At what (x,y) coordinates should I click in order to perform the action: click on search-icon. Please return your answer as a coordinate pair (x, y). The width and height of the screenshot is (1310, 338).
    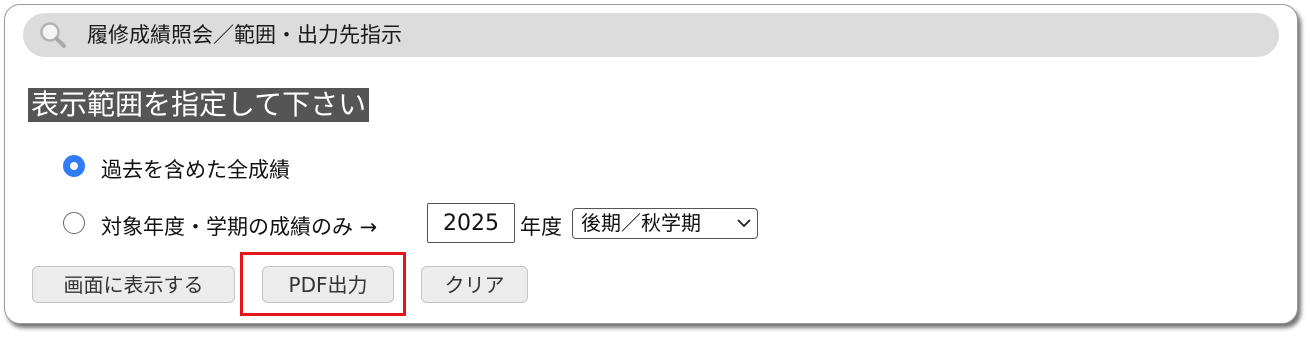
    Looking at the image, I should click on (53, 35).